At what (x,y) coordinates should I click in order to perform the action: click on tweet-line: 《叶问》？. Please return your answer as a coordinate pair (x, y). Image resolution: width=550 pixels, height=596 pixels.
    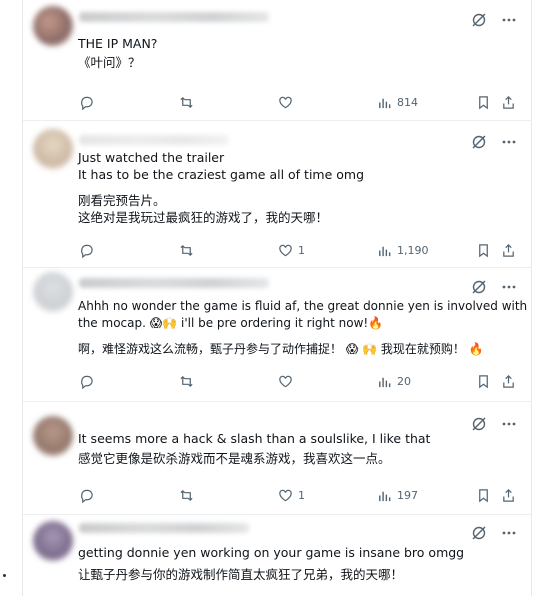
    Looking at the image, I should click on (109, 62).